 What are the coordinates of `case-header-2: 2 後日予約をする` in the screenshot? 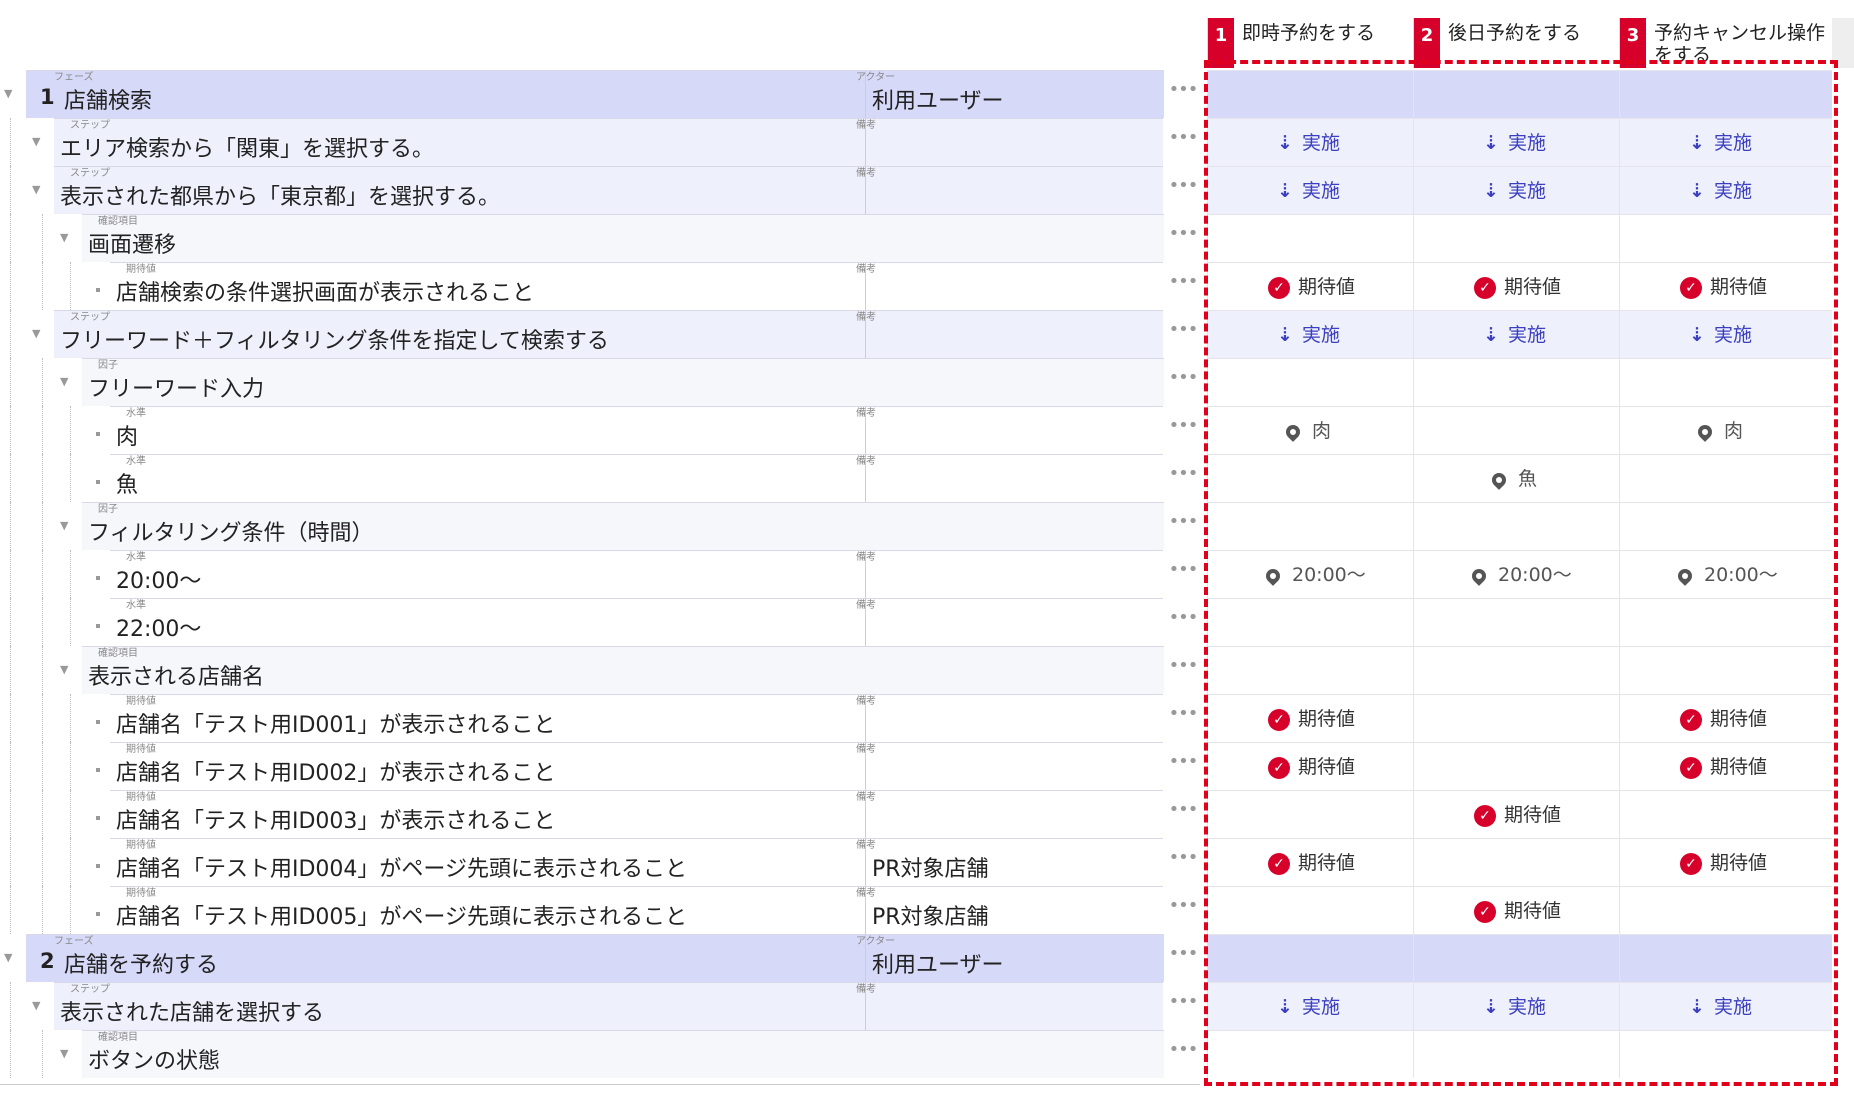 It's located at (1516, 43).